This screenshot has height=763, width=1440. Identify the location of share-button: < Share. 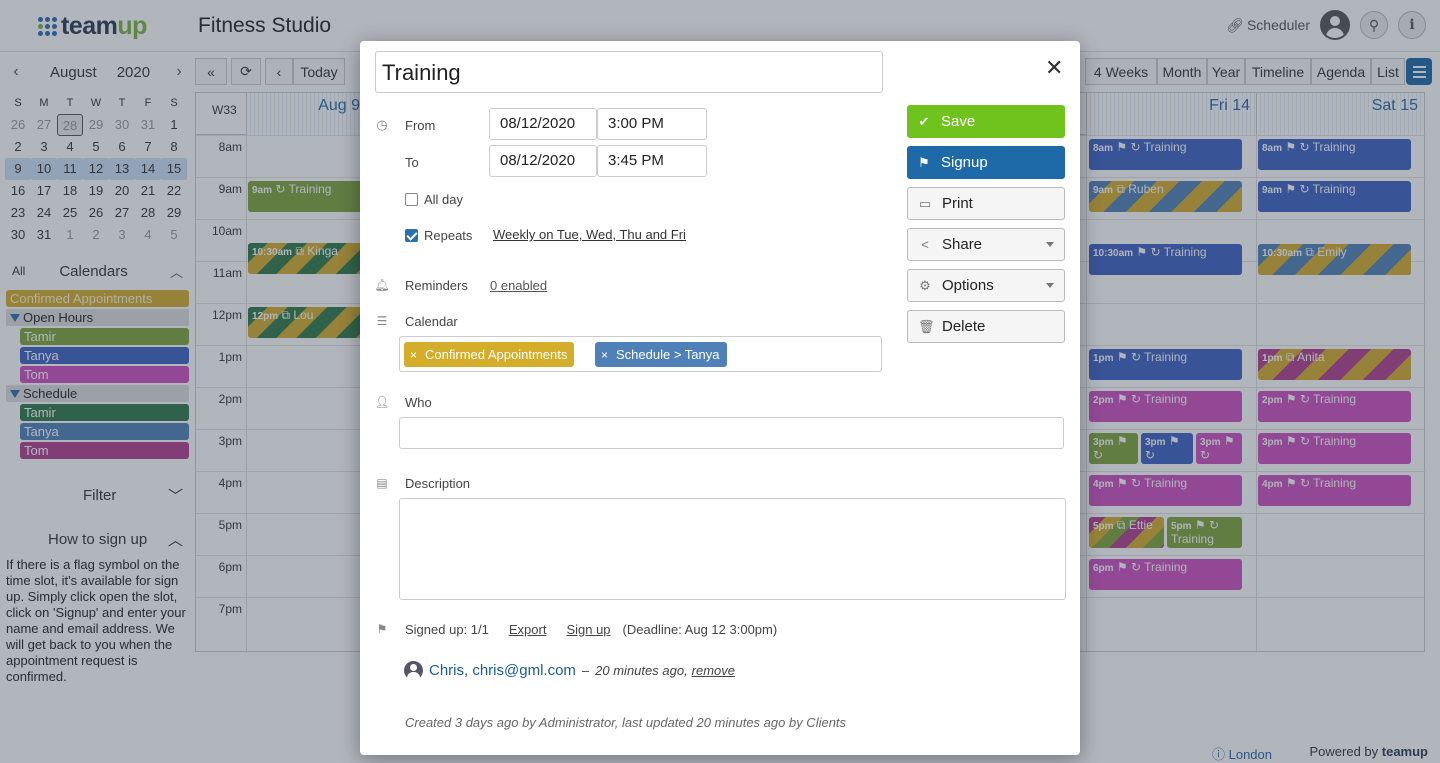
(986, 244).